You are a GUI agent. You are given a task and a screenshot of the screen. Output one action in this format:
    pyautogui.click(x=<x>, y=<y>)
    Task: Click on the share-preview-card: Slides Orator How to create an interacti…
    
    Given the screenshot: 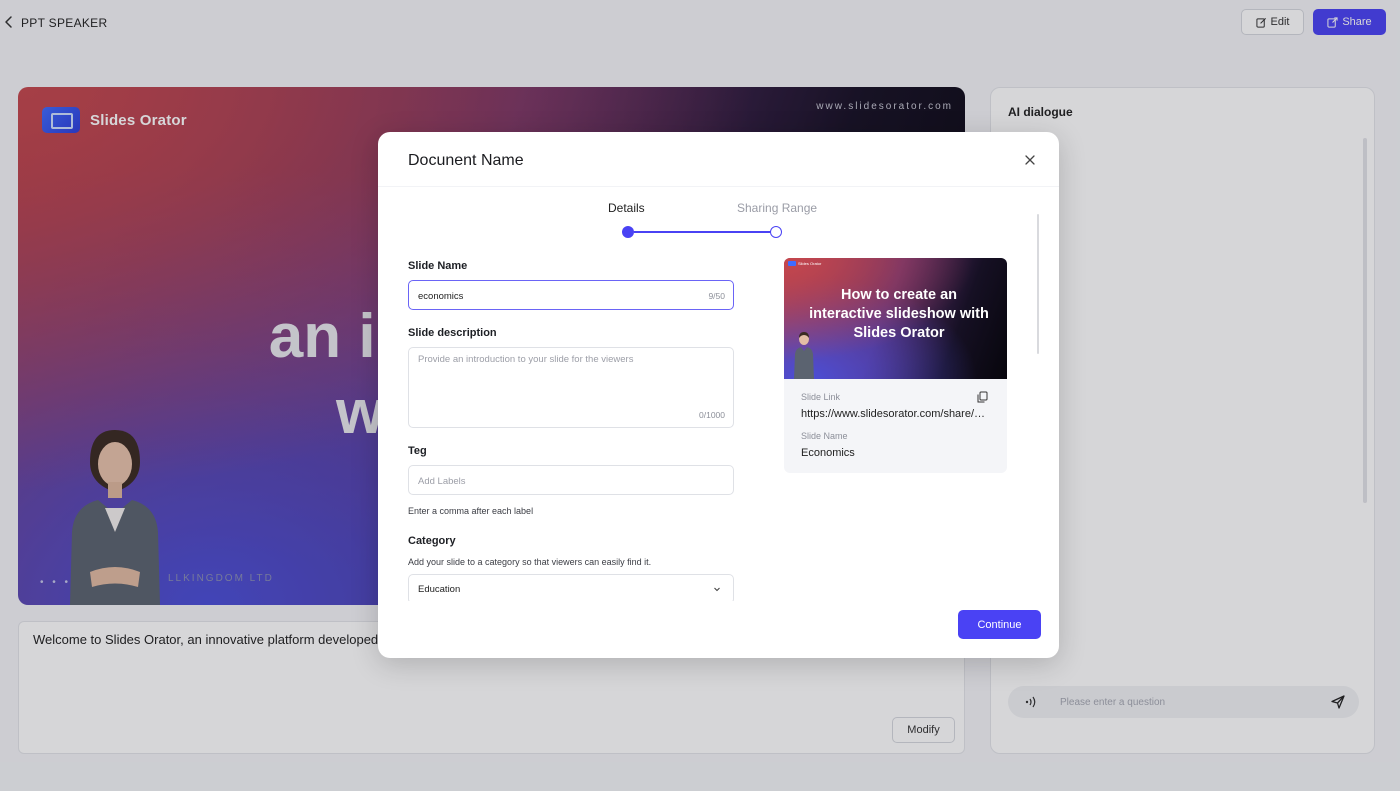 What is the action you would take?
    pyautogui.click(x=895, y=365)
    